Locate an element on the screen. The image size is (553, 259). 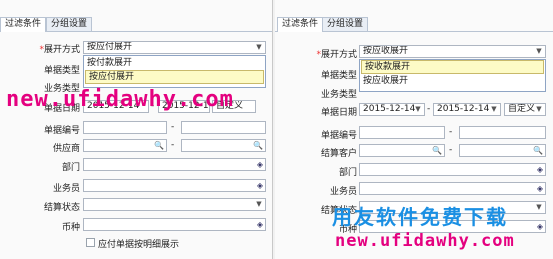
status-select: ▼ is located at coordinates (174, 204).